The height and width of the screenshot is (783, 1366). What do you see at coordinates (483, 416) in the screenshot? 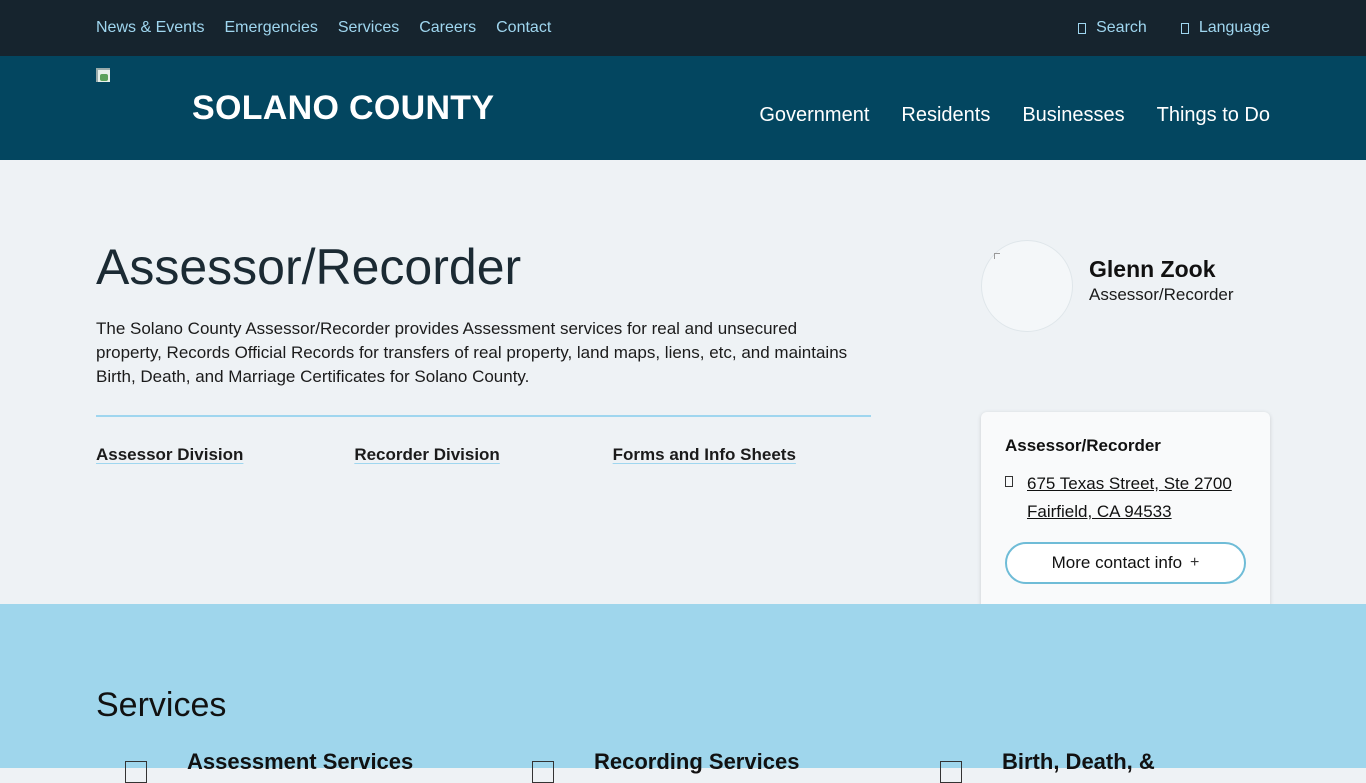
I see `section-divider` at bounding box center [483, 416].